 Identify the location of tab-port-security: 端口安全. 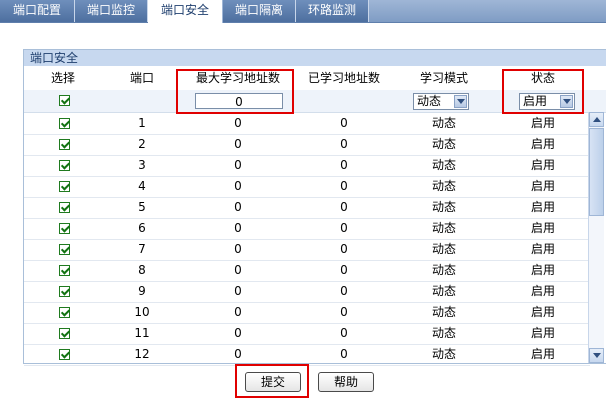
(185, 11).